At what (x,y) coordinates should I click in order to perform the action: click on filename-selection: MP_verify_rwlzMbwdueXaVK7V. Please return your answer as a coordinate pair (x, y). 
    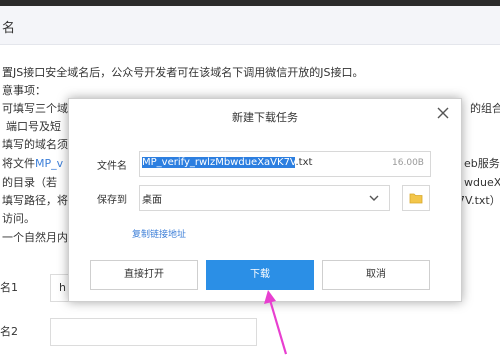
    Looking at the image, I should click on (219, 162).